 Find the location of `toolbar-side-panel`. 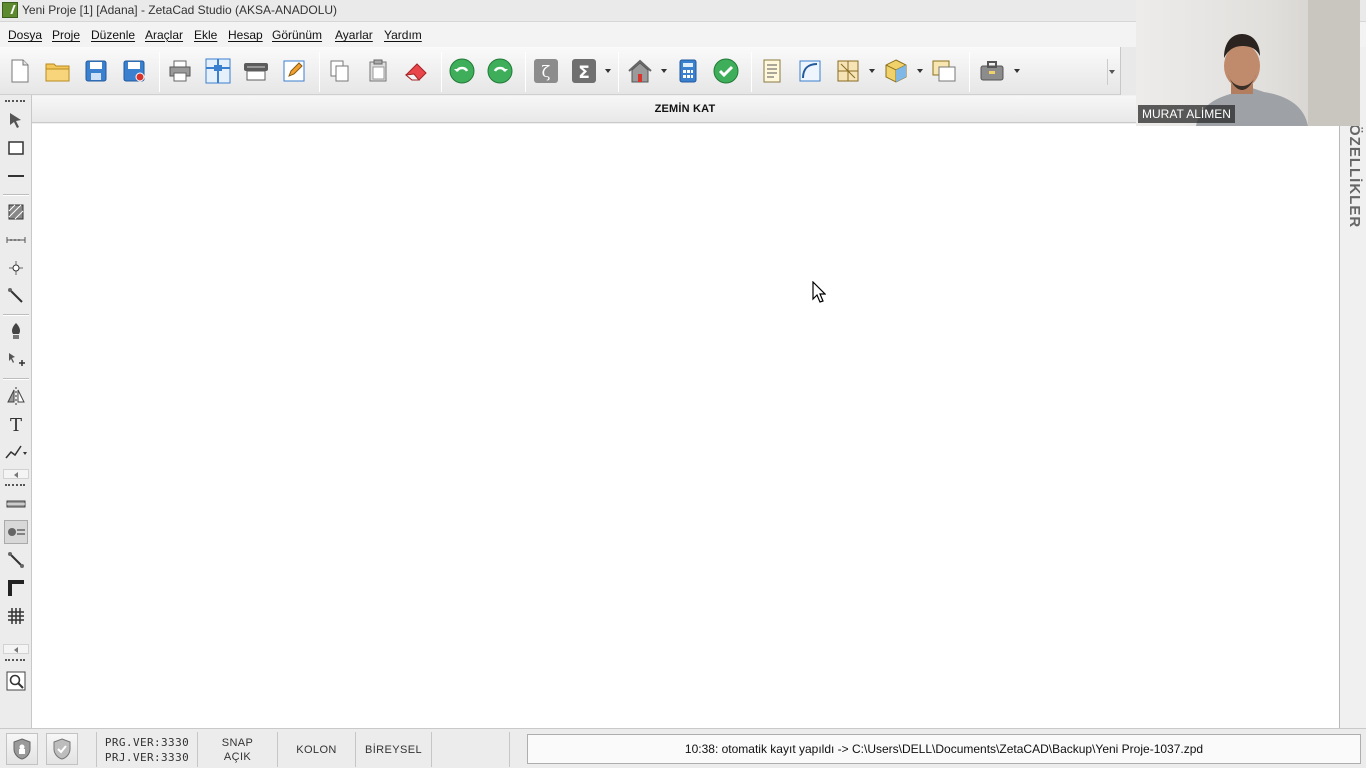

toolbar-side-panel is located at coordinates (1128, 71).